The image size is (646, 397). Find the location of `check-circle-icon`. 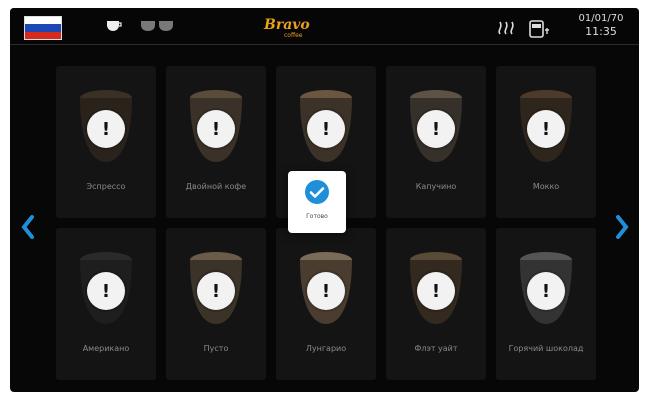

check-circle-icon is located at coordinates (317, 192).